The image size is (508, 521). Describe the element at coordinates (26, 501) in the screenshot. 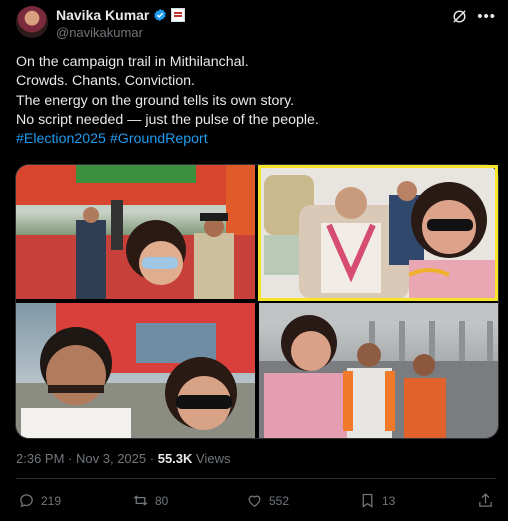

I see `reply-icon` at that location.